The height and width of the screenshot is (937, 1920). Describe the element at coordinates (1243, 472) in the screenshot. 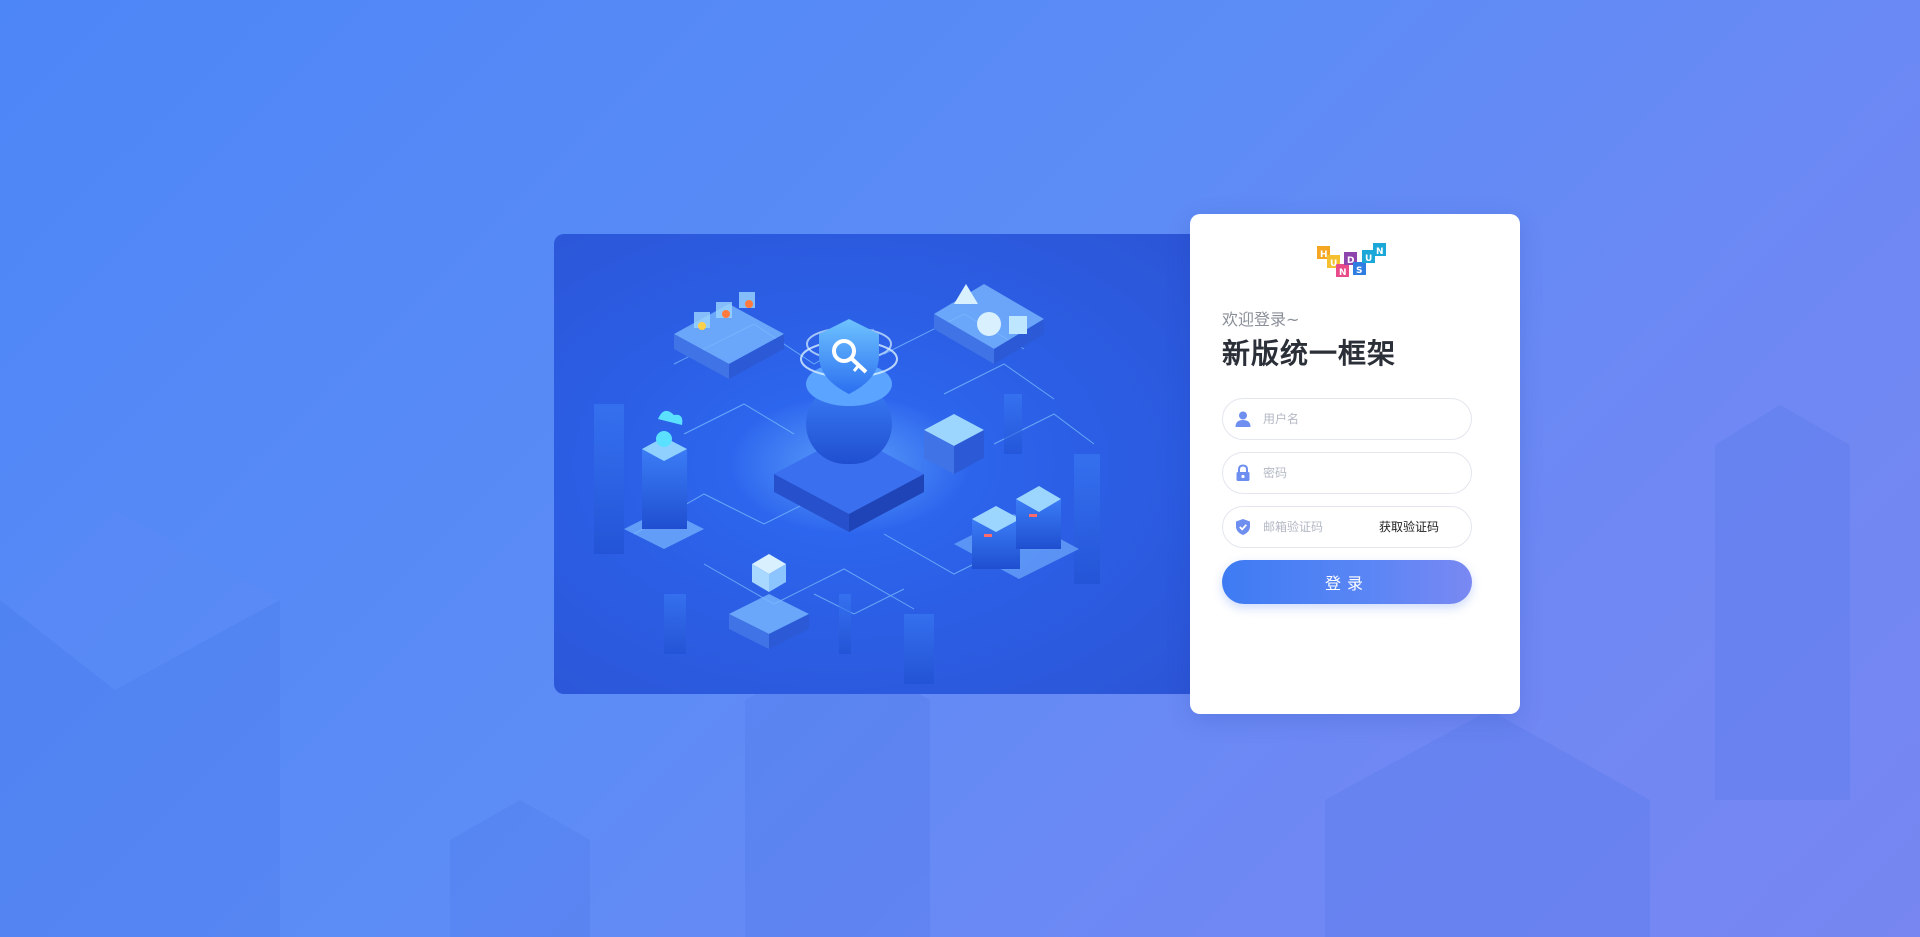

I see `lock-icon` at that location.